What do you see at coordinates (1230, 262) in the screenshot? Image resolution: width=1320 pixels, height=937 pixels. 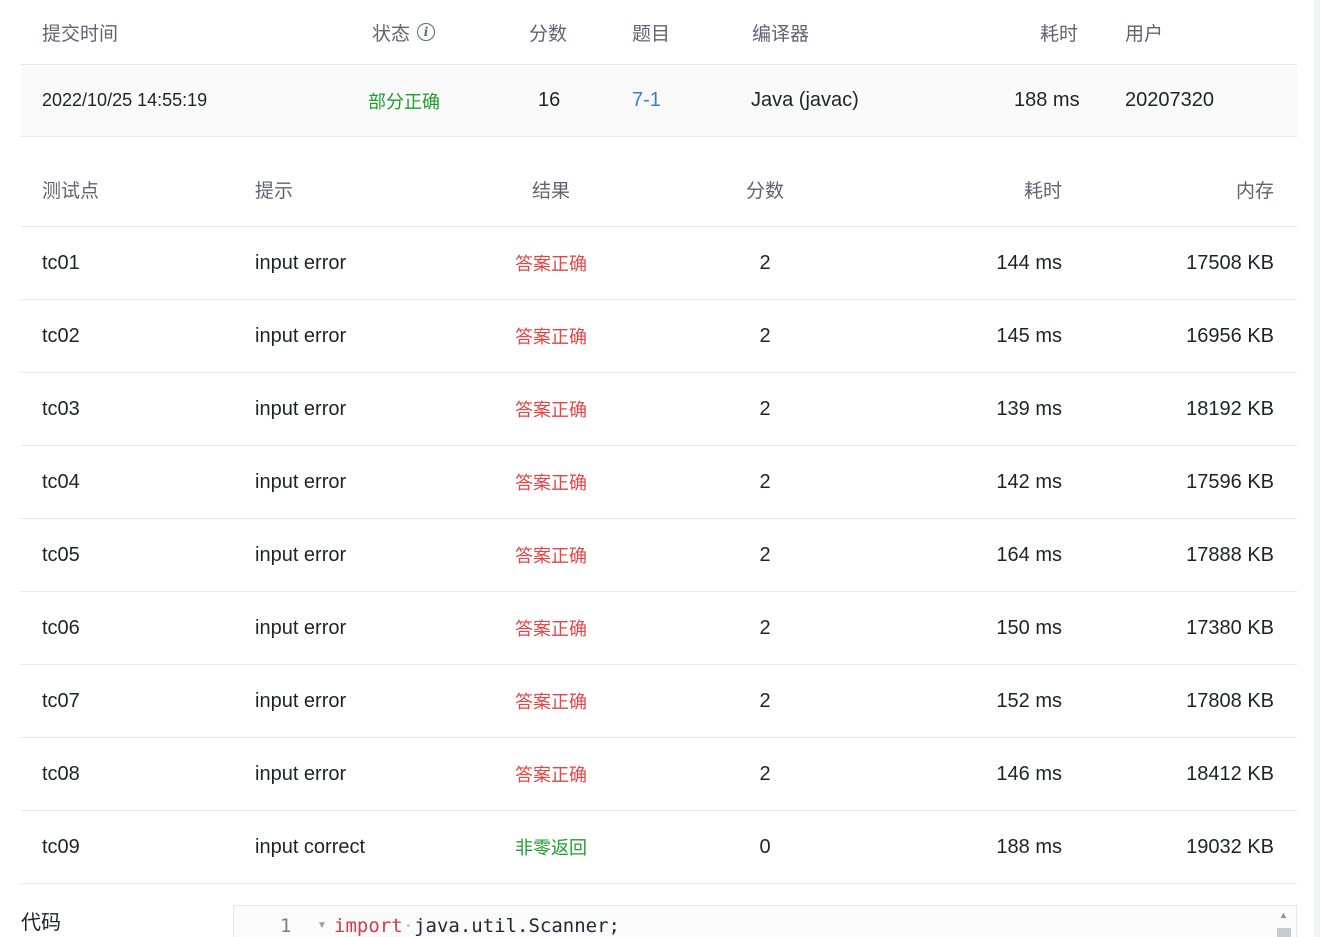 I see `testcase-memory: 17508 KB` at bounding box center [1230, 262].